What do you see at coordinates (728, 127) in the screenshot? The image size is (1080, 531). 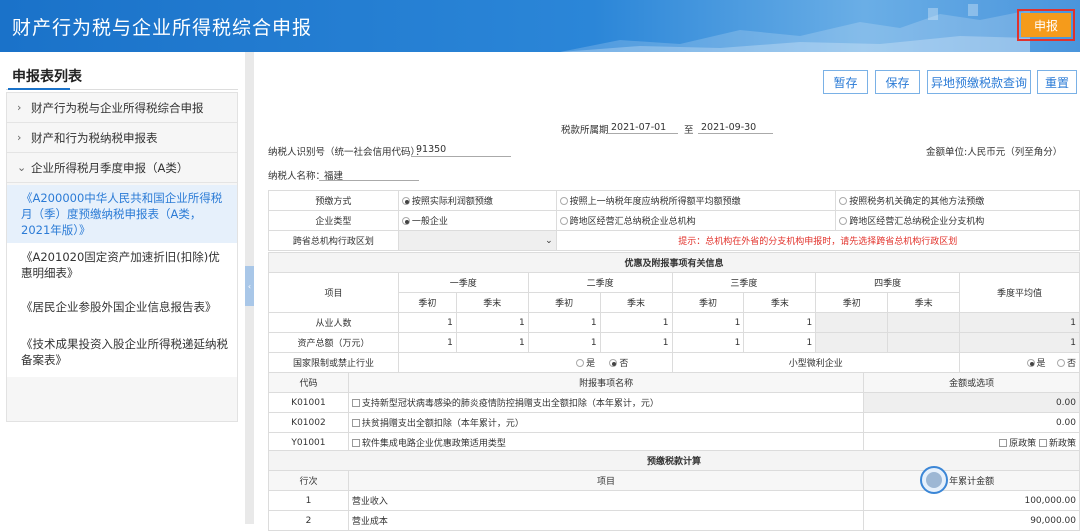 I see `period-end-input: 2021-09-30` at bounding box center [728, 127].